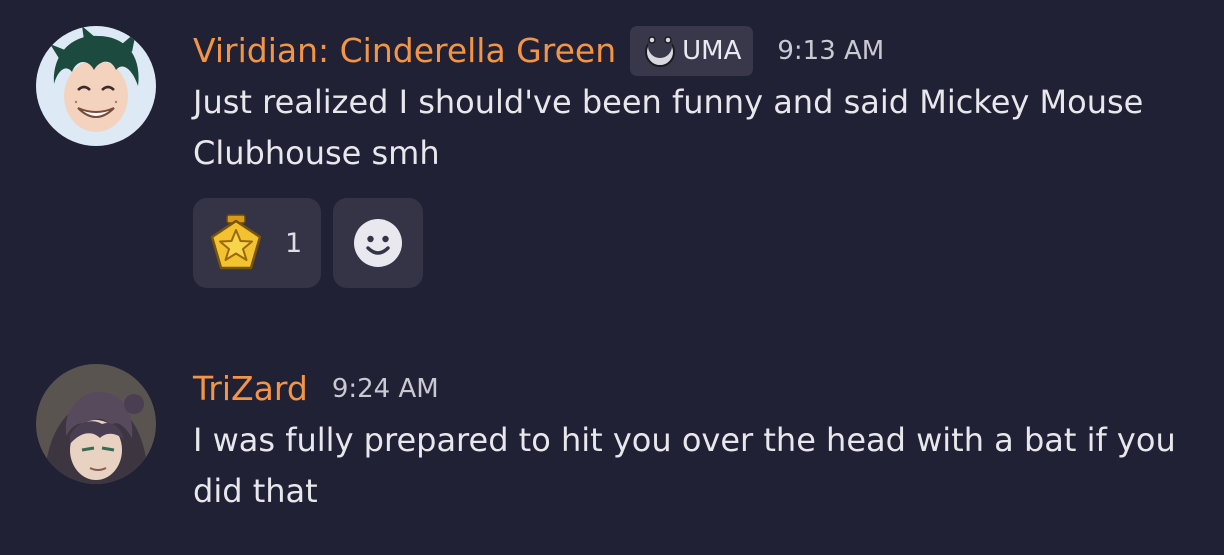  Describe the element at coordinates (831, 51) in the screenshot. I see `timestamp: 9:13 AM` at that location.